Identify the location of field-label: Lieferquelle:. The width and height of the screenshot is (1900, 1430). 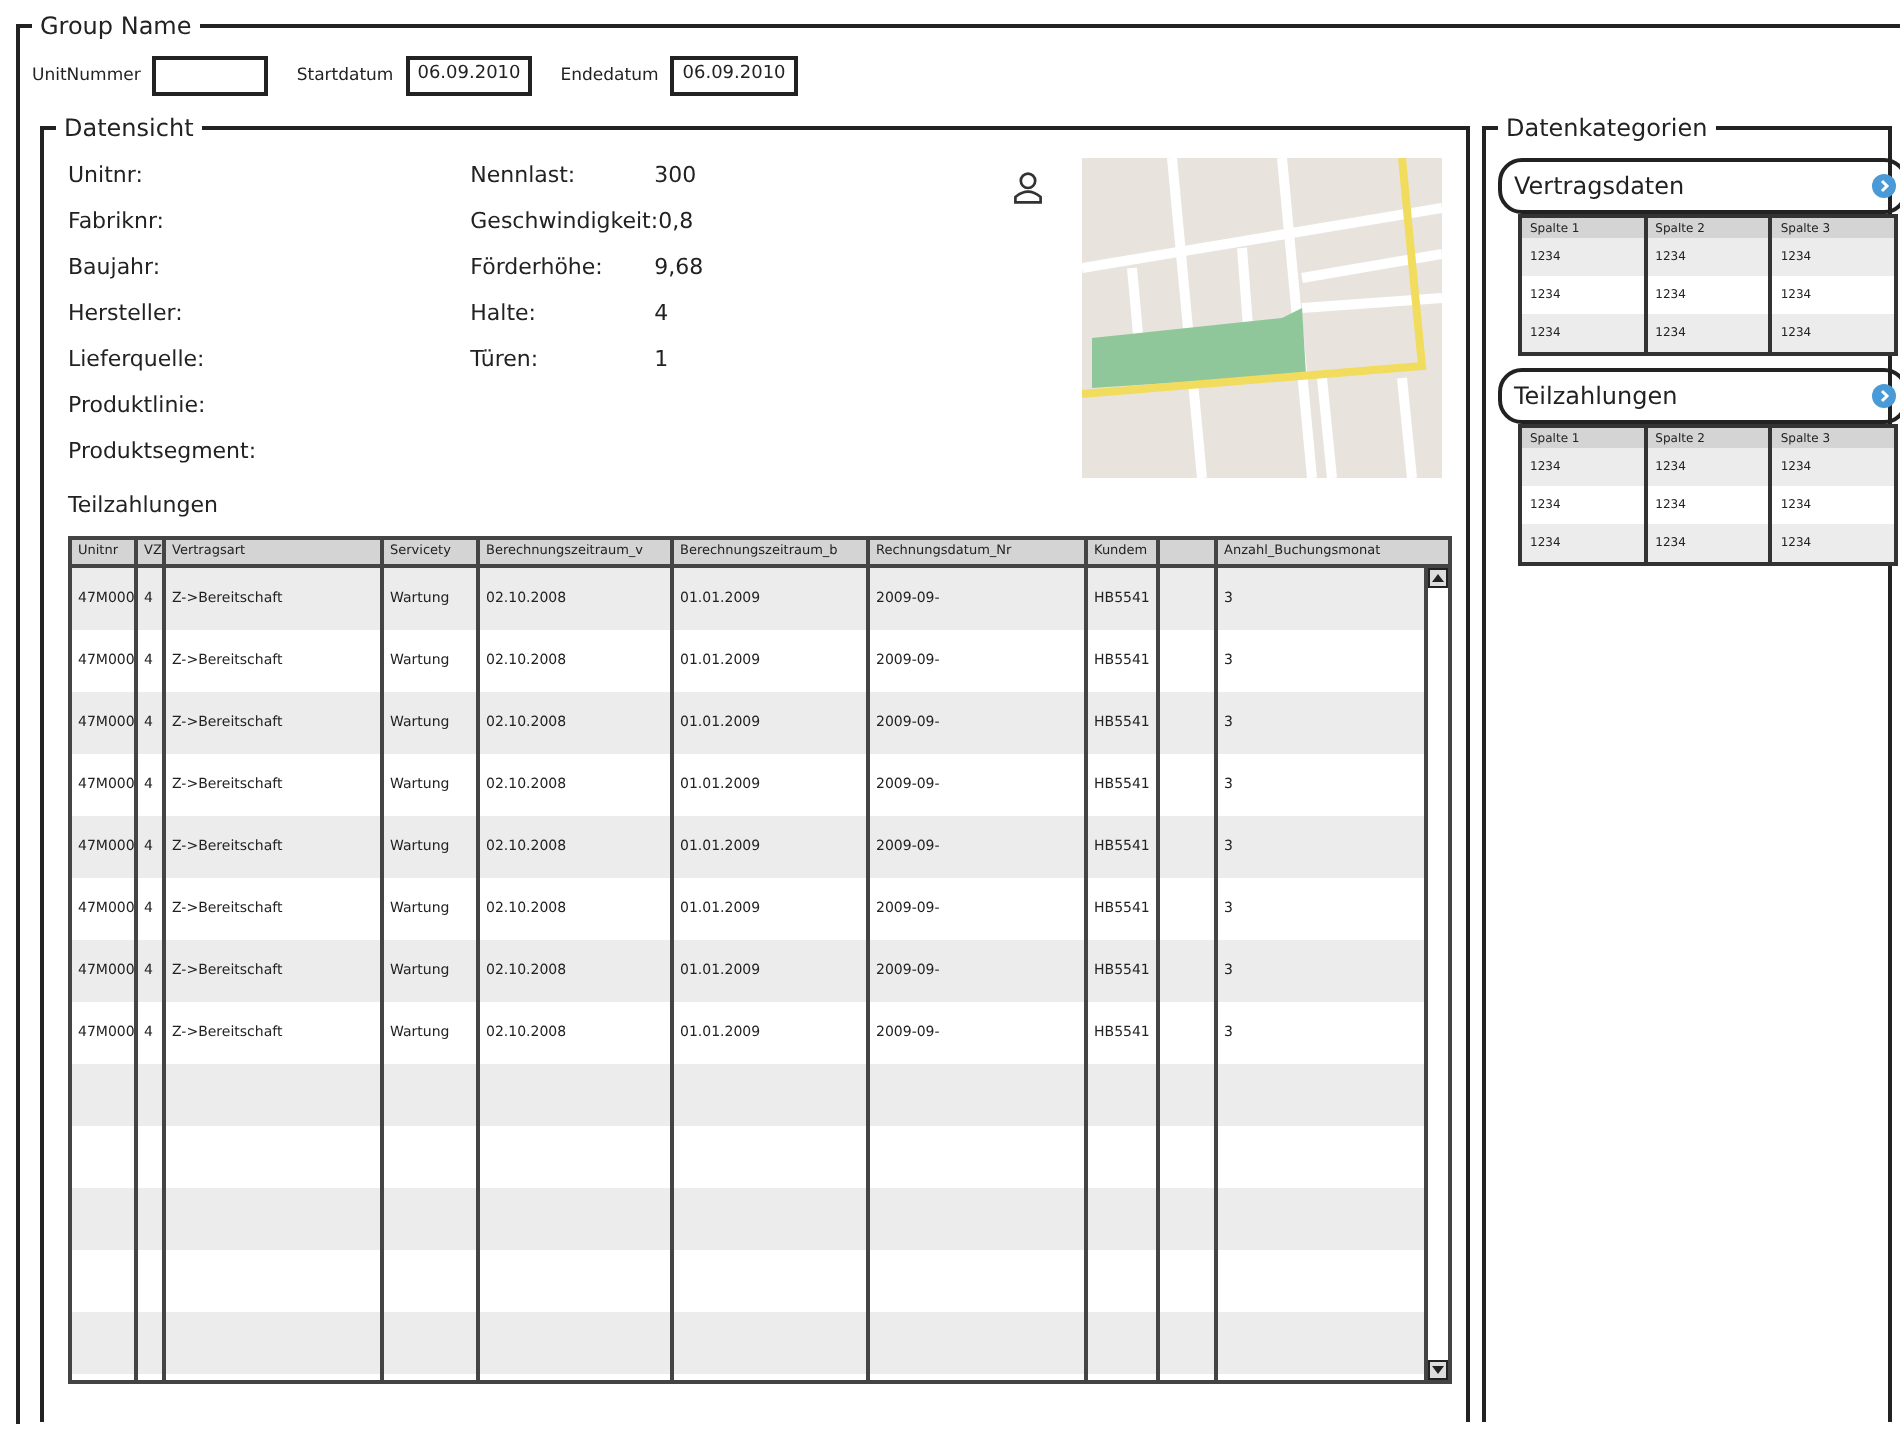
(137, 360).